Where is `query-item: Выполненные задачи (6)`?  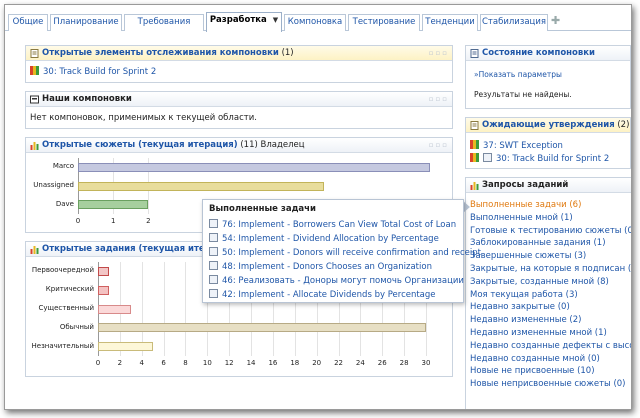
query-item: Выполненные задачи (6) is located at coordinates (525, 205).